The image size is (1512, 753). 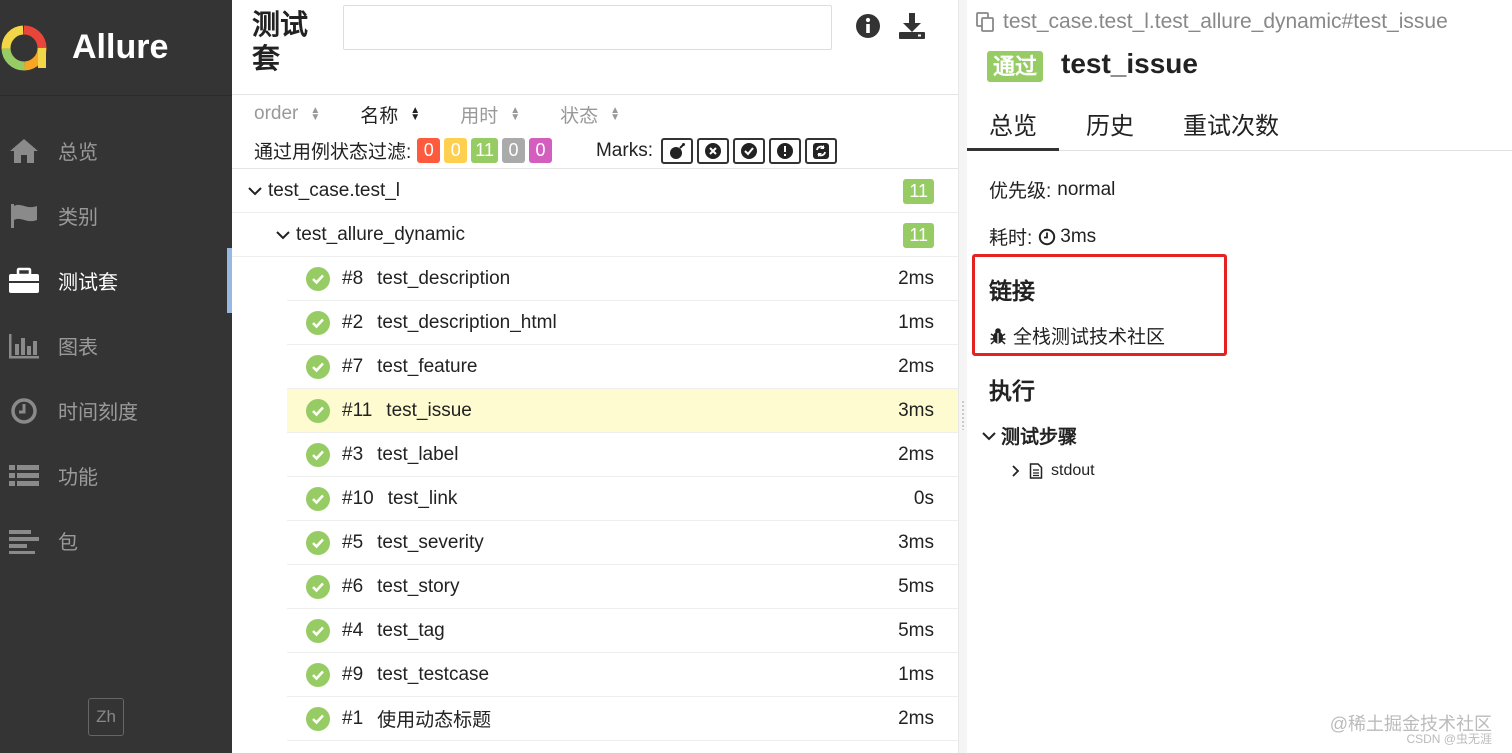 I want to click on sidebar-item-timeline: 时间刻度, so click(x=116, y=410).